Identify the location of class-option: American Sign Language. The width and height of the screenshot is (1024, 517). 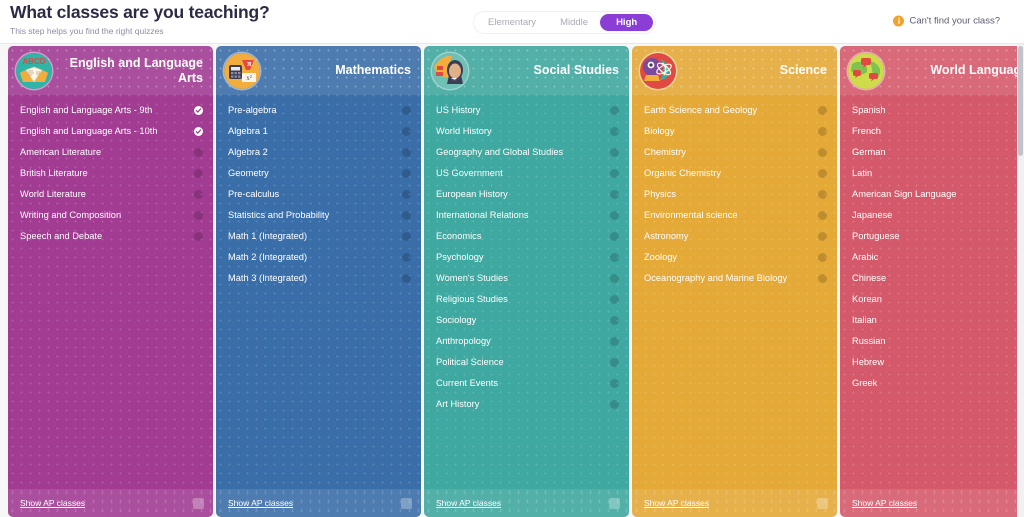
(932, 194).